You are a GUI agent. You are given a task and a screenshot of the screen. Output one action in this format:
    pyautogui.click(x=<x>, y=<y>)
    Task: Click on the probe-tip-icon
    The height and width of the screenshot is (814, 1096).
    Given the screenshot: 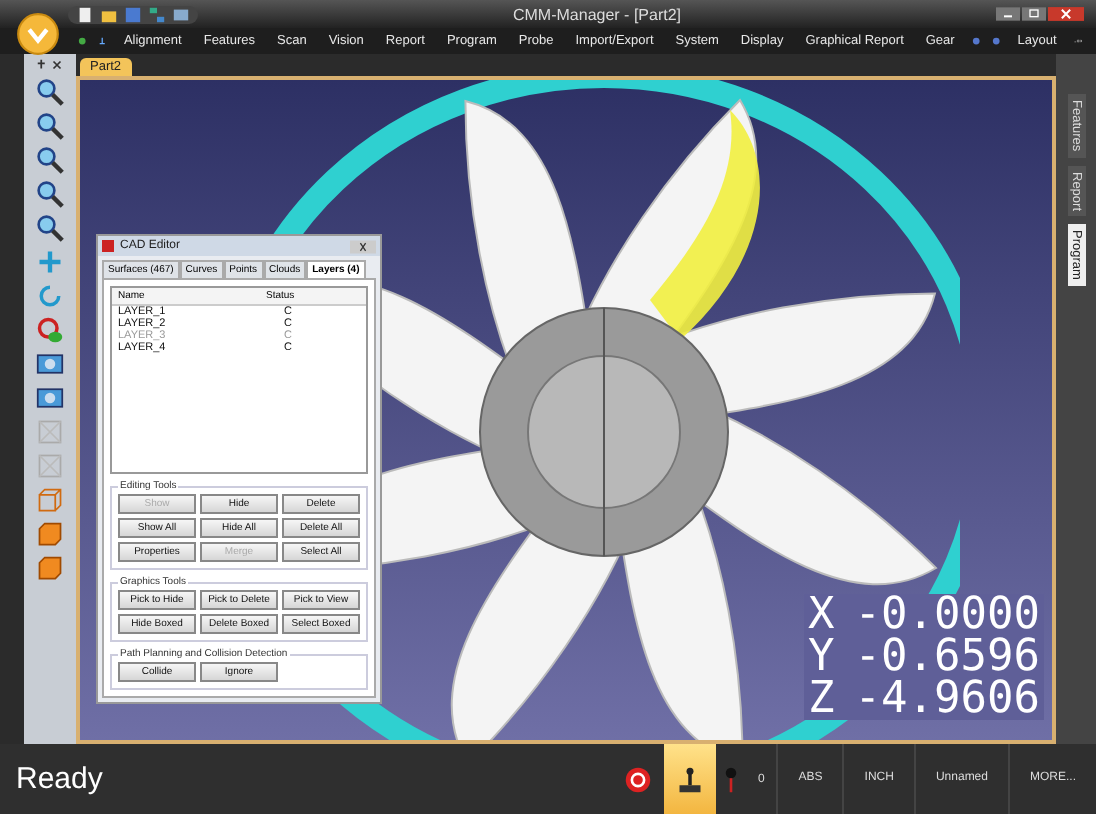 What is the action you would take?
    pyautogui.click(x=730, y=779)
    